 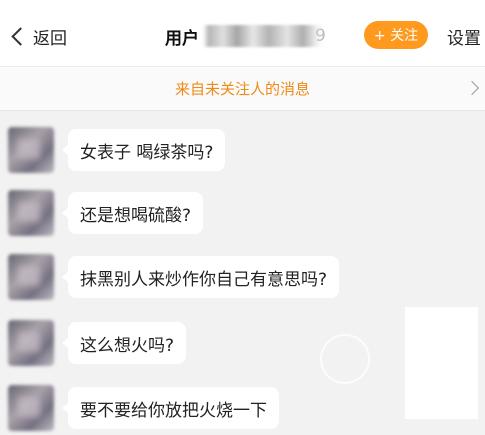 I want to click on message-row: 还是想喝硫酸?, so click(x=242, y=215).